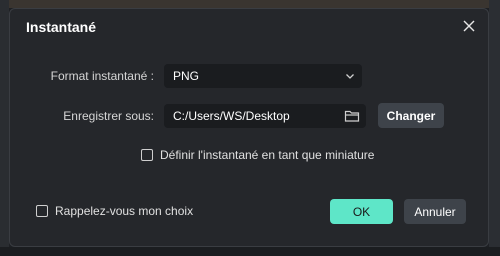  I want to click on background-app-bottom, so click(250, 251).